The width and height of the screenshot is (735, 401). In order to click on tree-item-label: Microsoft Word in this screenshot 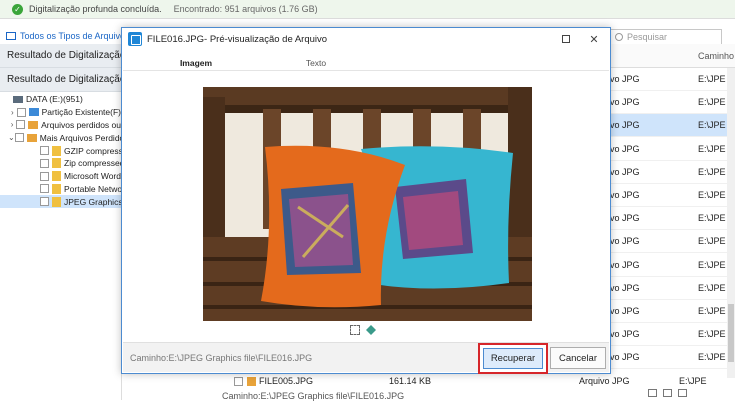, I will do `click(92, 176)`.